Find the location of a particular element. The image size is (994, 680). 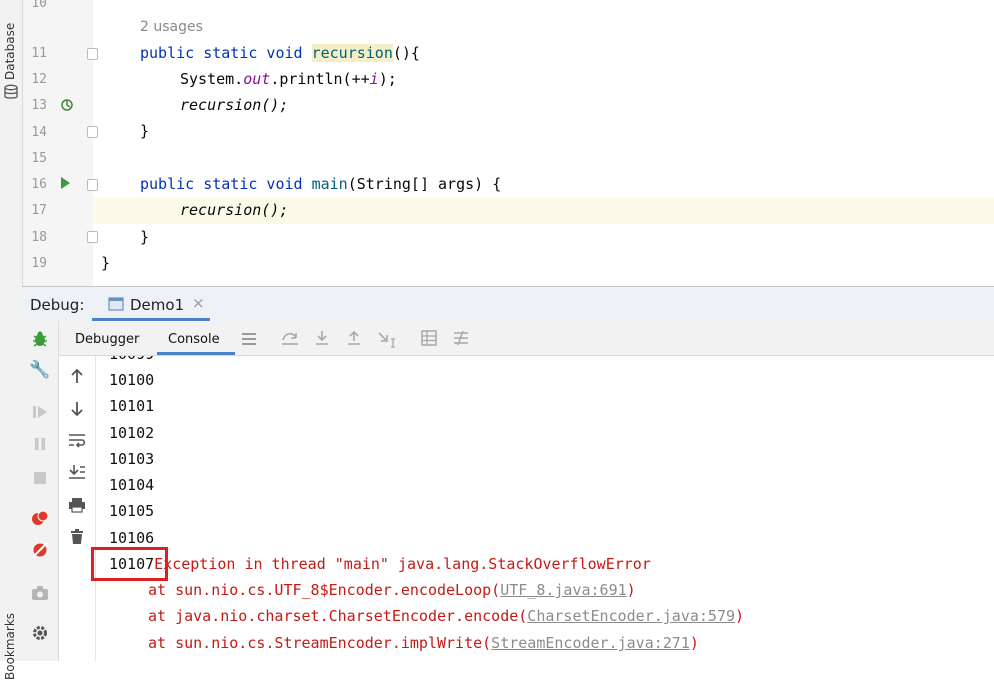

view-breakpoints-icon is located at coordinates (40, 518).